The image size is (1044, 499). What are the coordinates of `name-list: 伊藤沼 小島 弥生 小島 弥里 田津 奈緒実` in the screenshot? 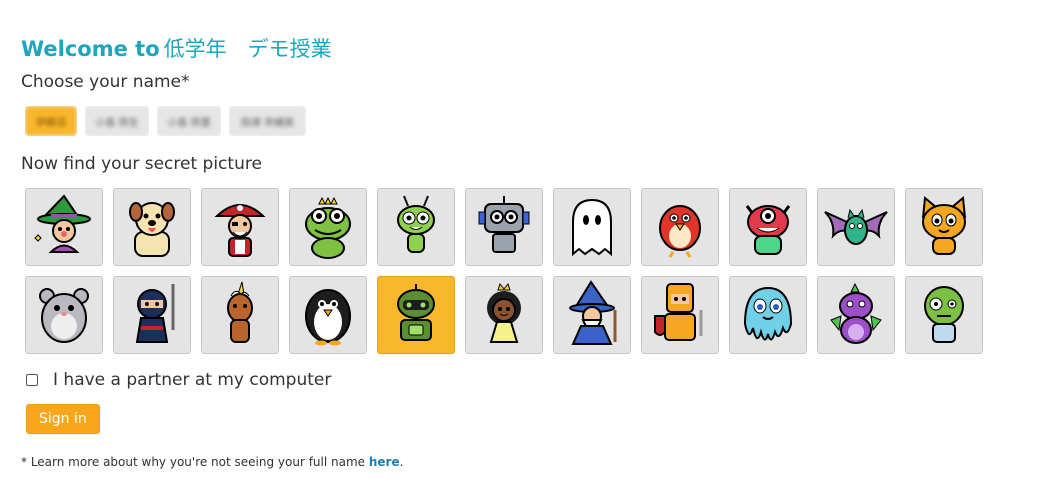 It's located at (165, 121).